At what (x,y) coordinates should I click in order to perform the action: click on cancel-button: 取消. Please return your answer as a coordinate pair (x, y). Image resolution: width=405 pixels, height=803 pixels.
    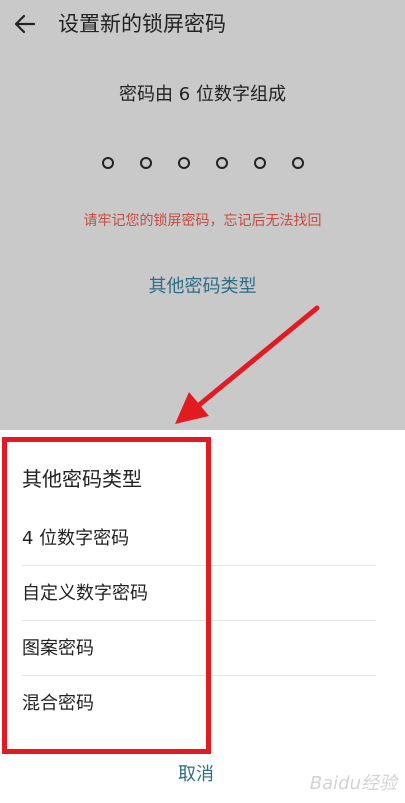
    Looking at the image, I should click on (196, 773).